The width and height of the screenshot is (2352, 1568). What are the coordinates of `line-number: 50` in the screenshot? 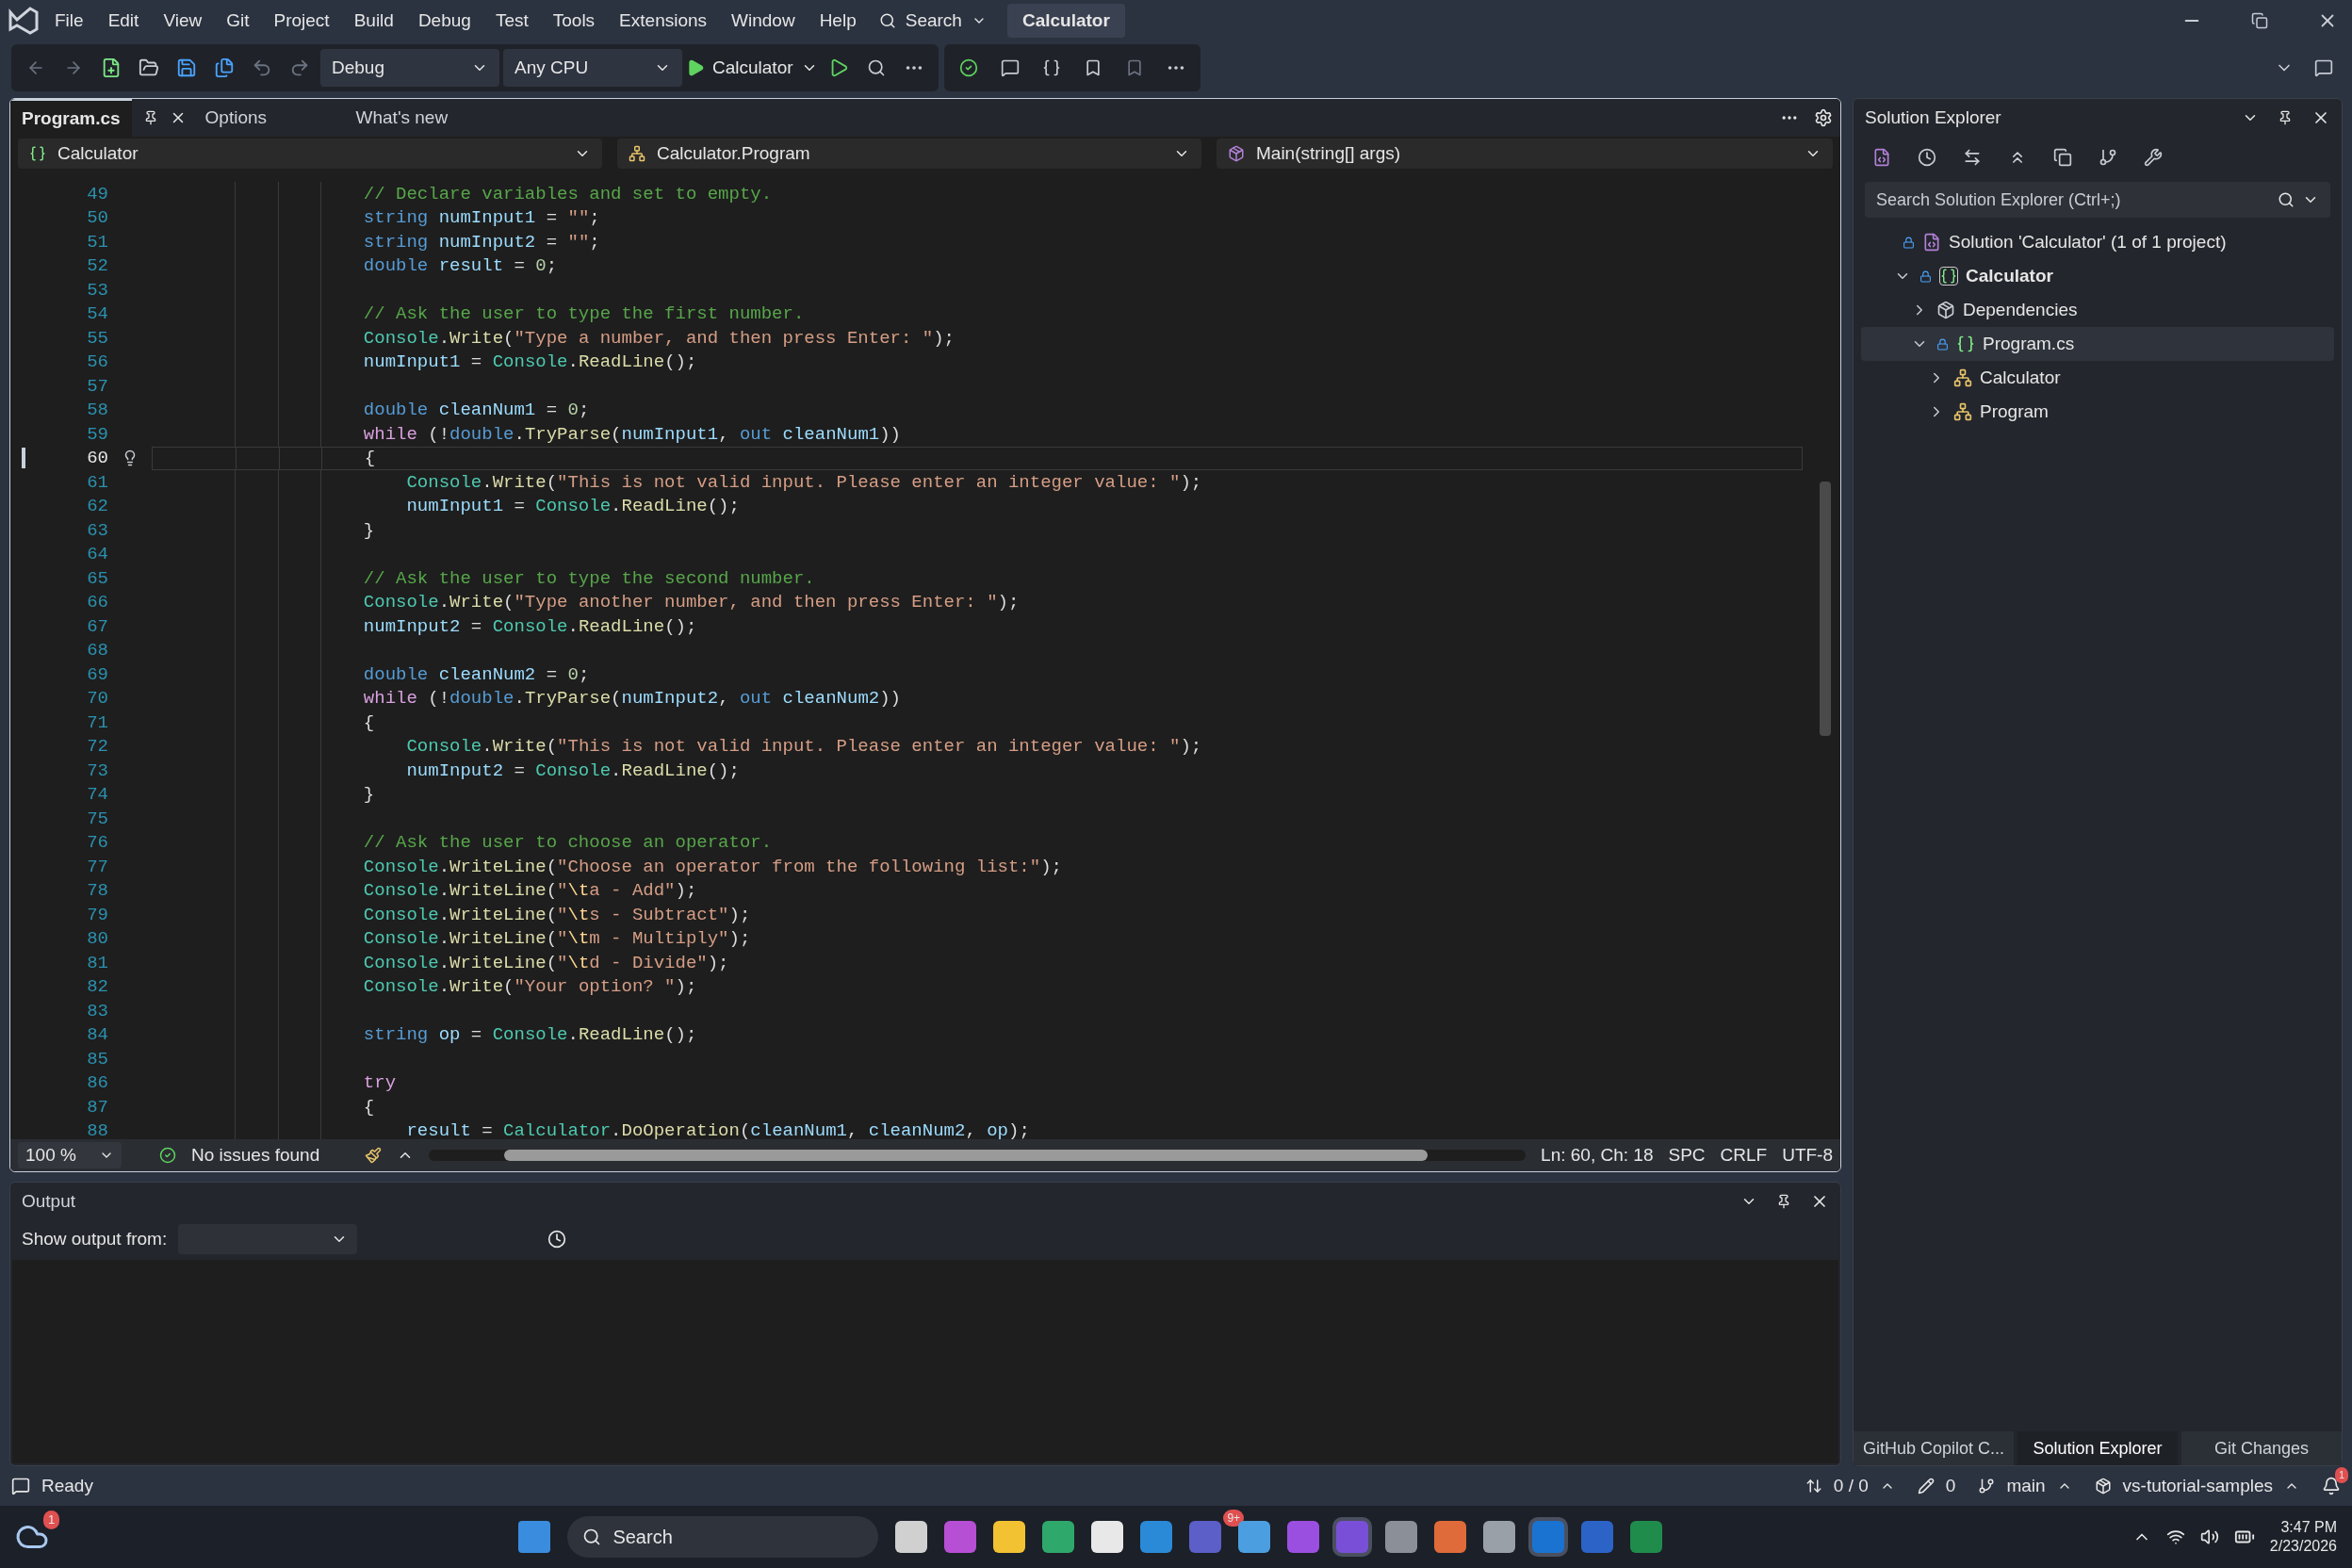 It's located at (97, 218).